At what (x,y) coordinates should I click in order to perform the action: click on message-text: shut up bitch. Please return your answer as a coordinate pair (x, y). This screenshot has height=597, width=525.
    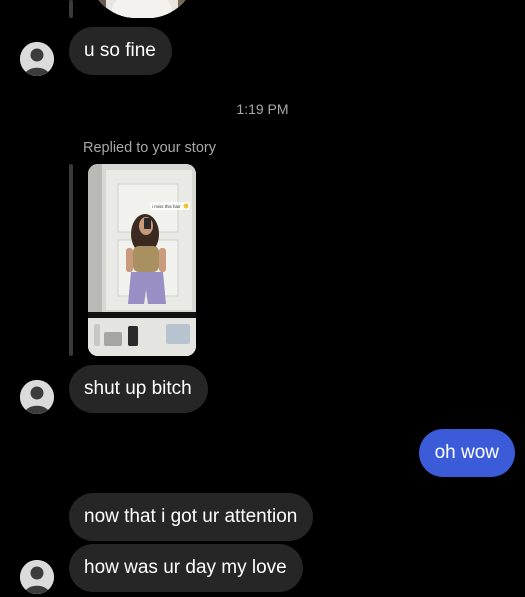
    Looking at the image, I should click on (138, 388).